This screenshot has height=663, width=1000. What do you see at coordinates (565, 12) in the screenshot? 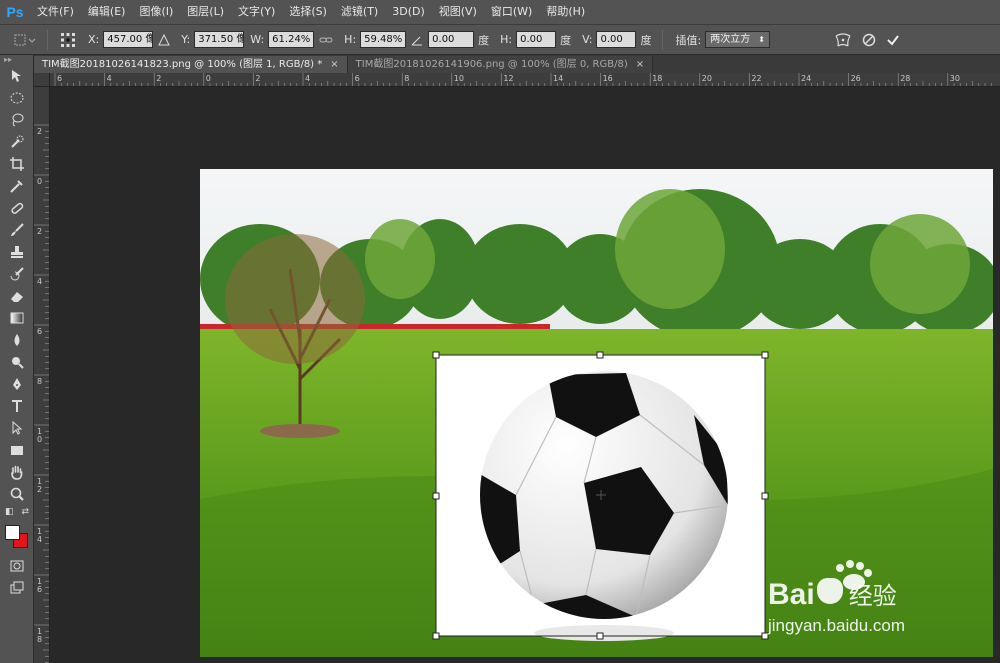
I see `menu-help: 帮助(H)` at bounding box center [565, 12].